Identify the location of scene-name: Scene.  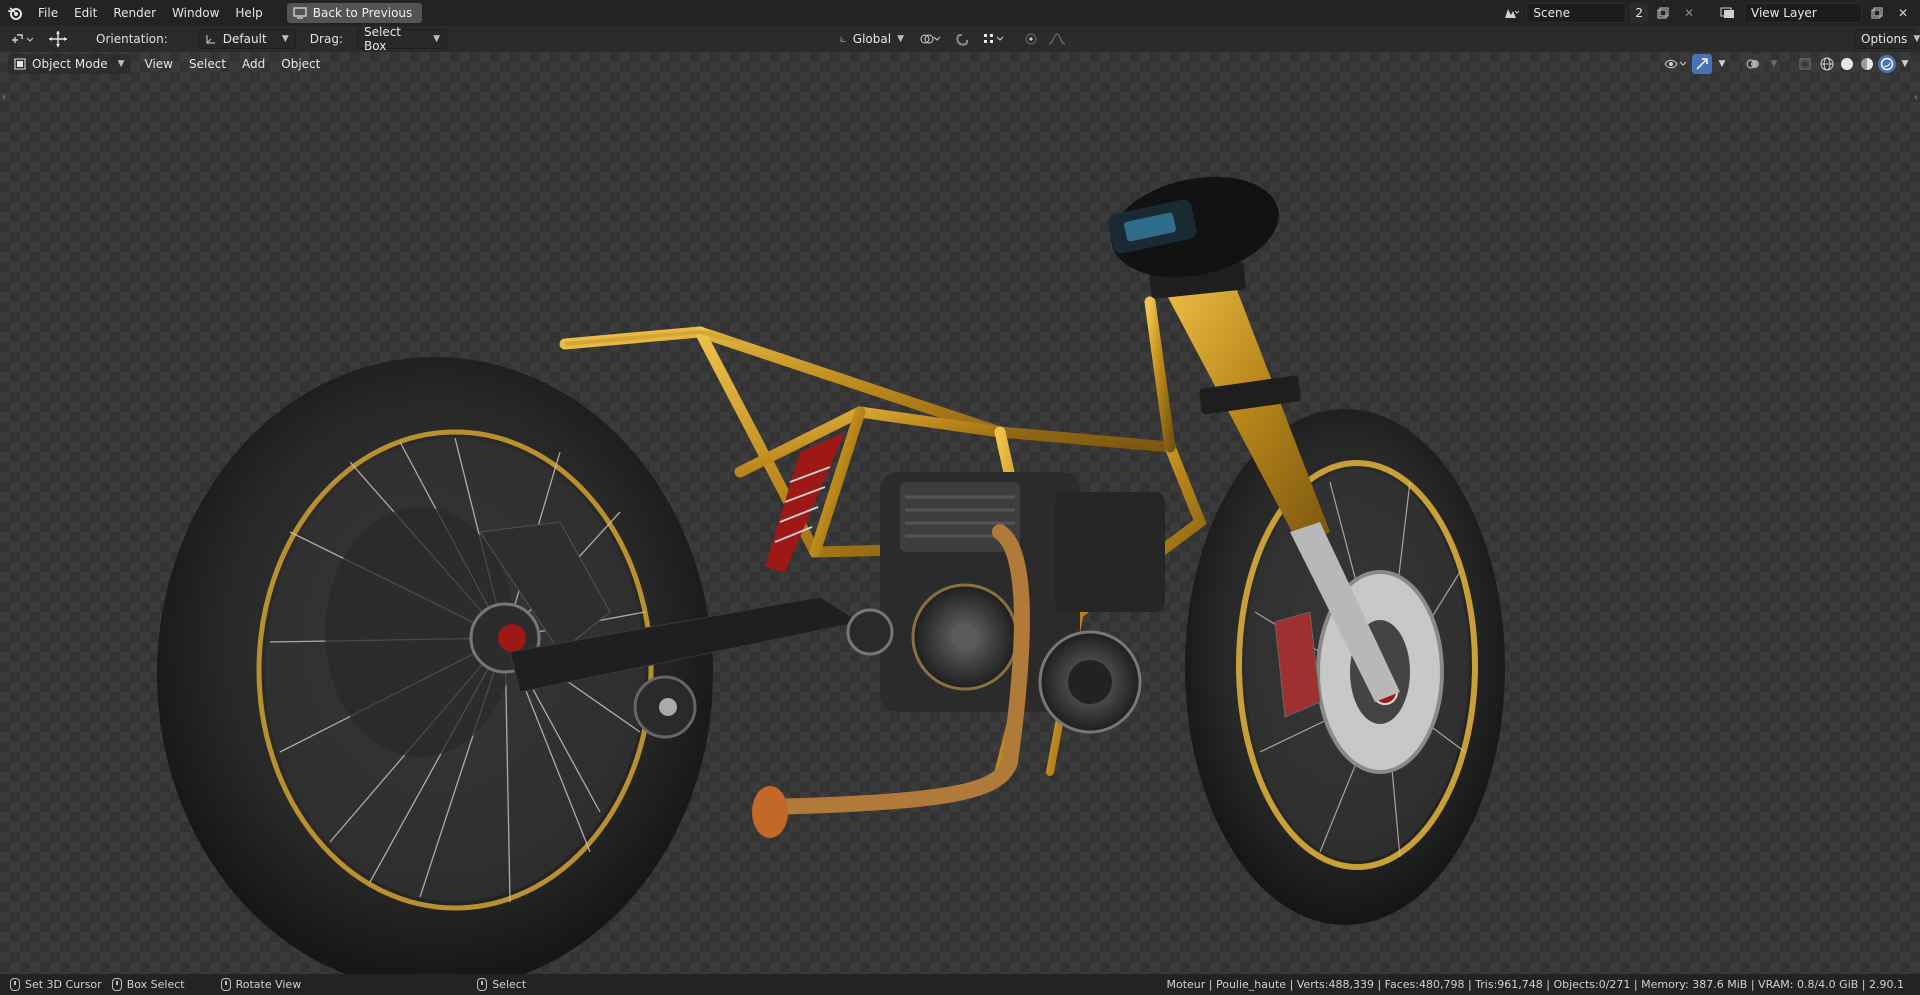
(1551, 13).